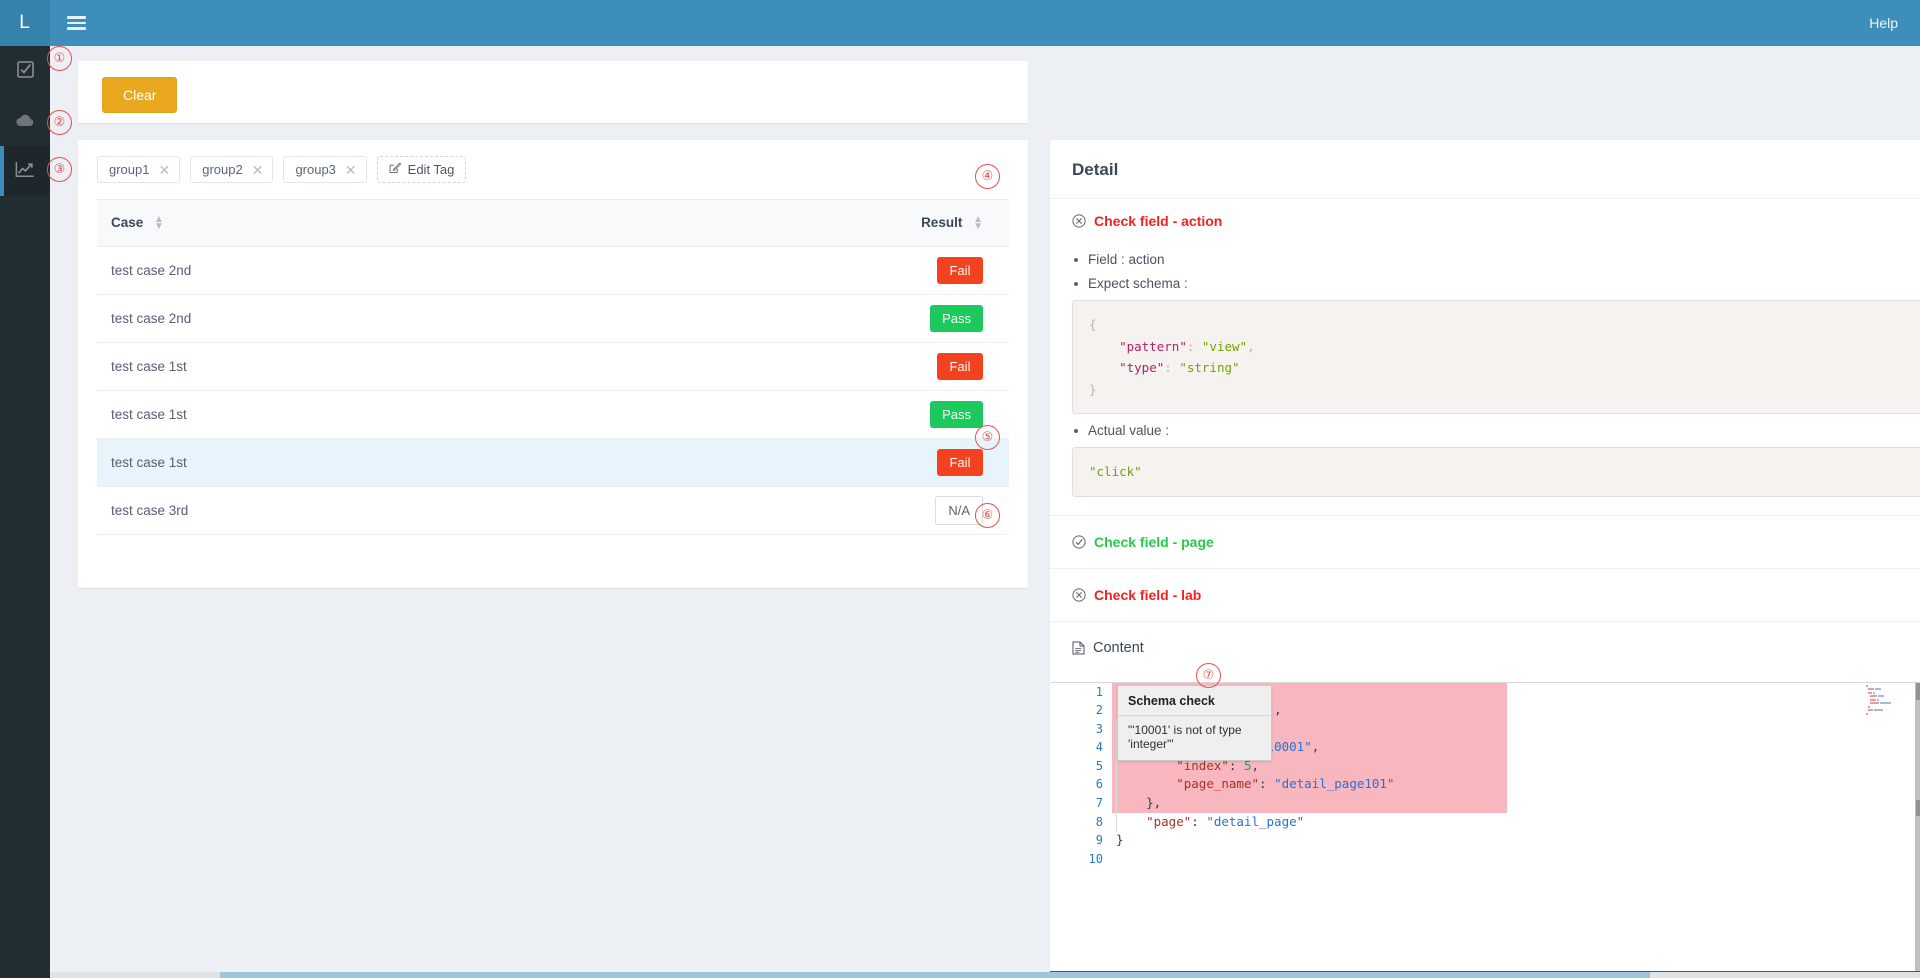  I want to click on table-header-row: Case ▲ ▼ Result ▲ ▼, so click(553, 223).